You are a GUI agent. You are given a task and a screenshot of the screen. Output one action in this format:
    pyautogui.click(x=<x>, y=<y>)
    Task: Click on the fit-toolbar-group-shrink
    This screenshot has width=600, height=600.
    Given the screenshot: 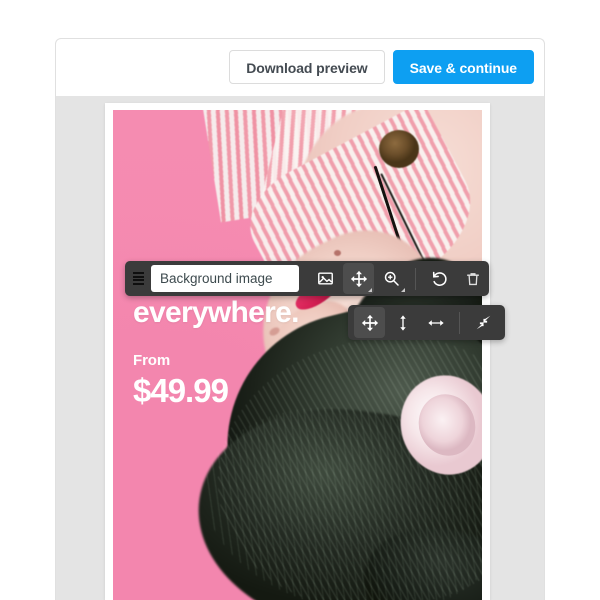 What is the action you would take?
    pyautogui.click(x=483, y=322)
    